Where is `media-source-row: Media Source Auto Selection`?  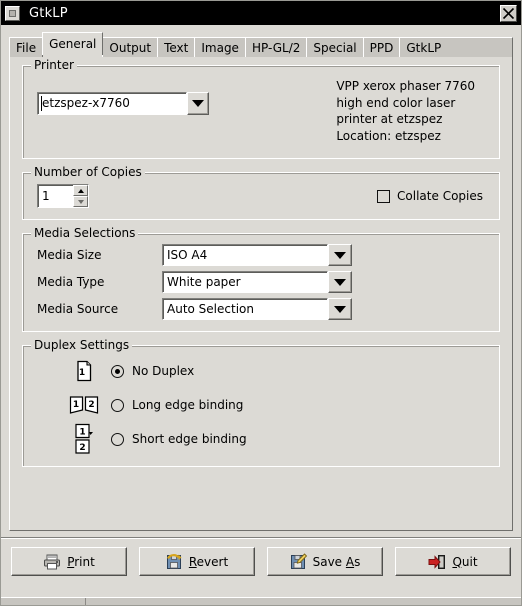 media-source-row: Media Source Auto Selection is located at coordinates (261, 309).